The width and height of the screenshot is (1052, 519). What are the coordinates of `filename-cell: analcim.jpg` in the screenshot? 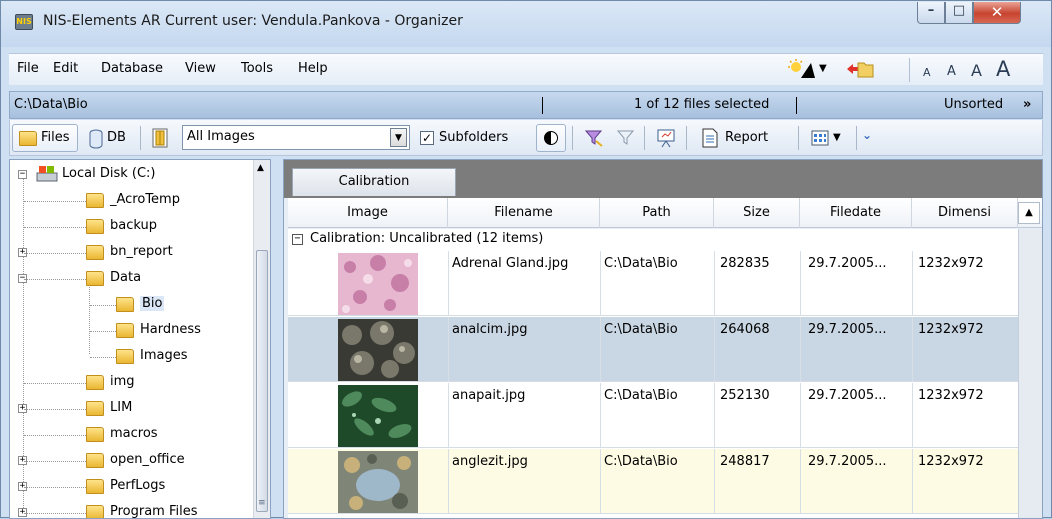 It's located at (490, 329).